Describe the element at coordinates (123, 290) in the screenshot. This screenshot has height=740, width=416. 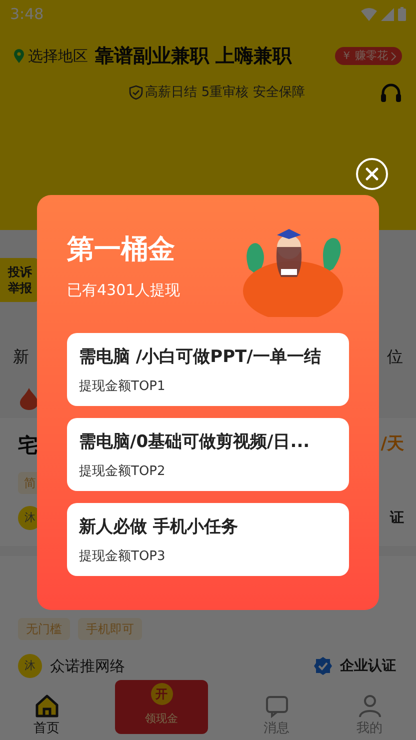
I see `modal-subtitle: 已有4301人提现` at that location.